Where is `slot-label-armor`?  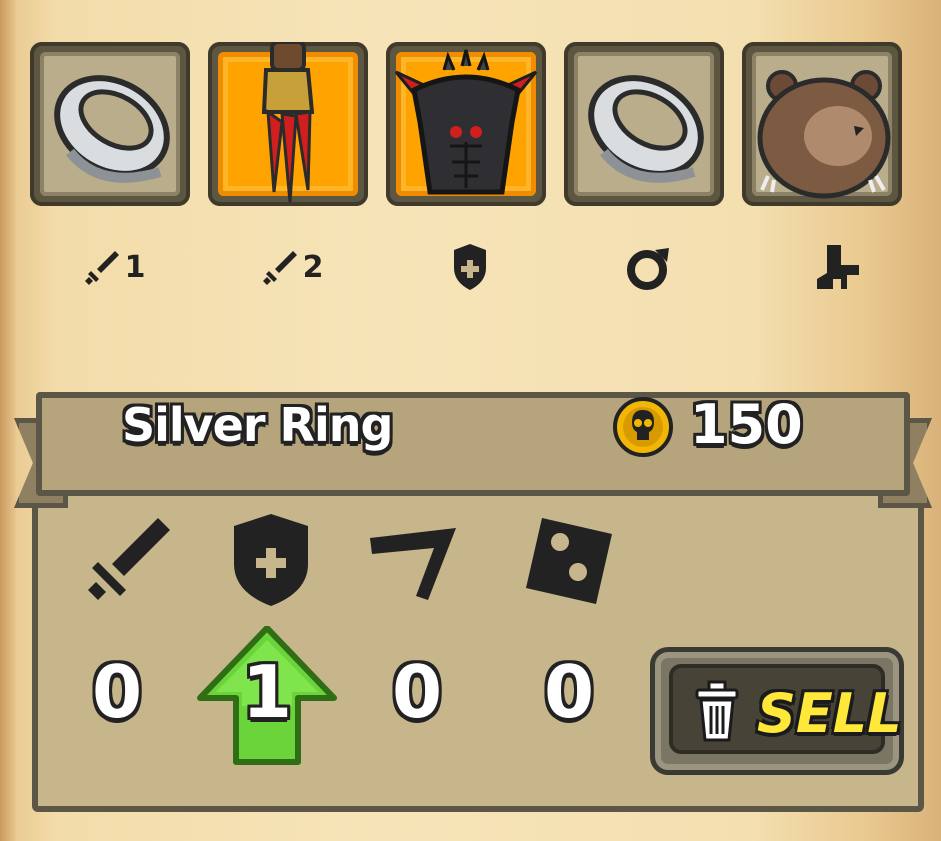
slot-label-armor is located at coordinates (470, 267).